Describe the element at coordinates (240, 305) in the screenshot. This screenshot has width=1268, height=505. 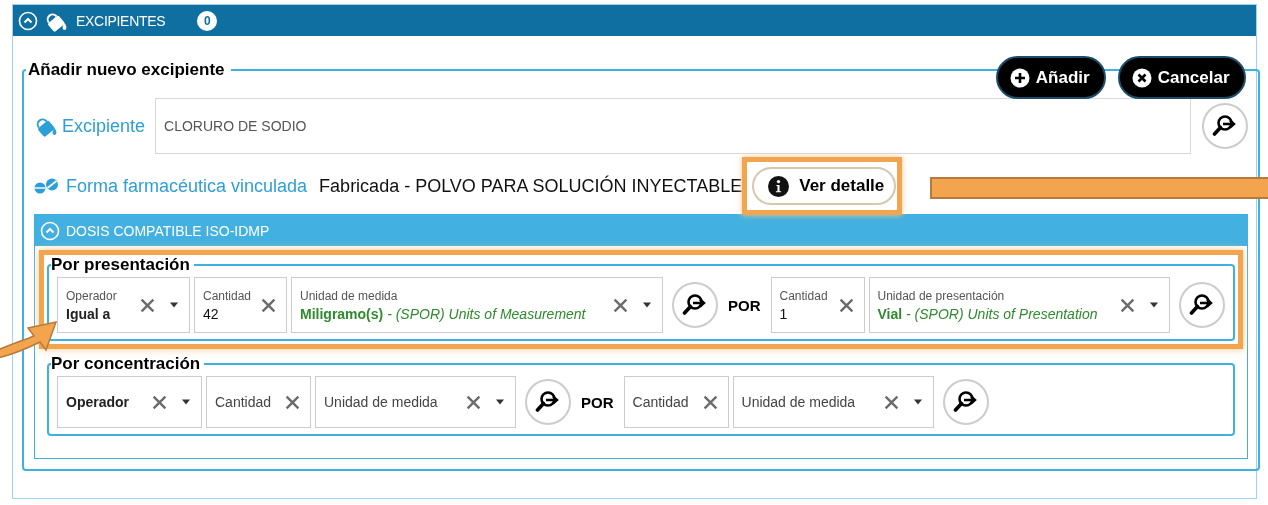
I see `input-field: Cantidad 42` at that location.